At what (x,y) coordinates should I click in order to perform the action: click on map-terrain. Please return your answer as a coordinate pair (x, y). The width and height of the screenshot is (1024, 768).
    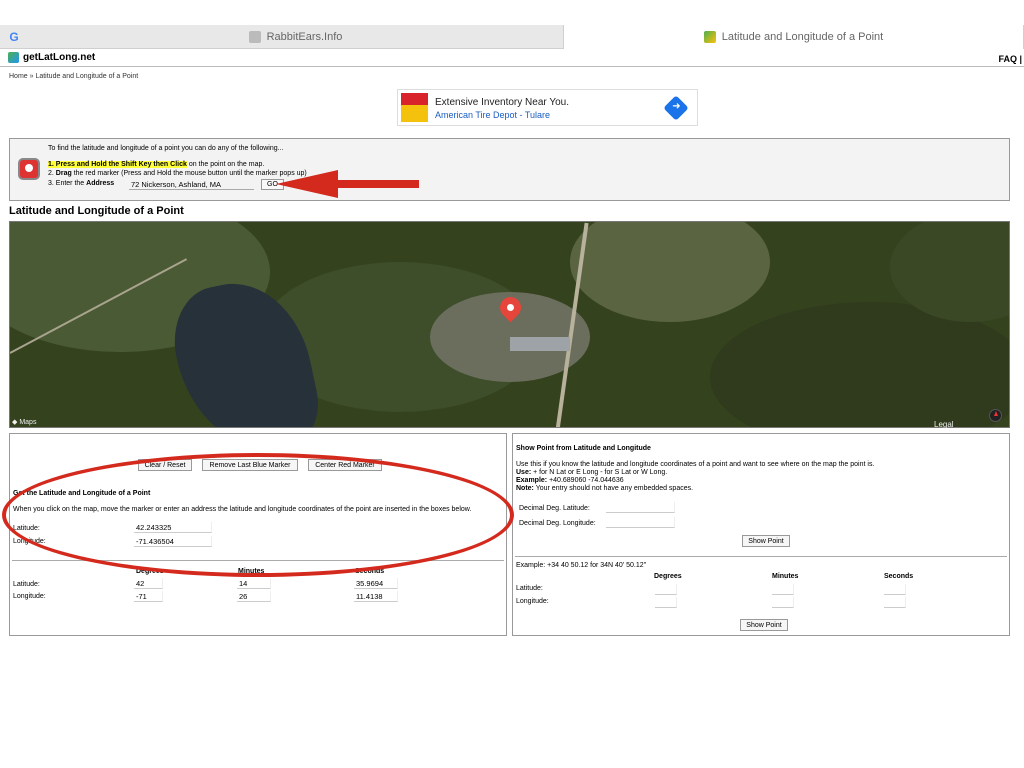
    Looking at the image, I should click on (670, 272).